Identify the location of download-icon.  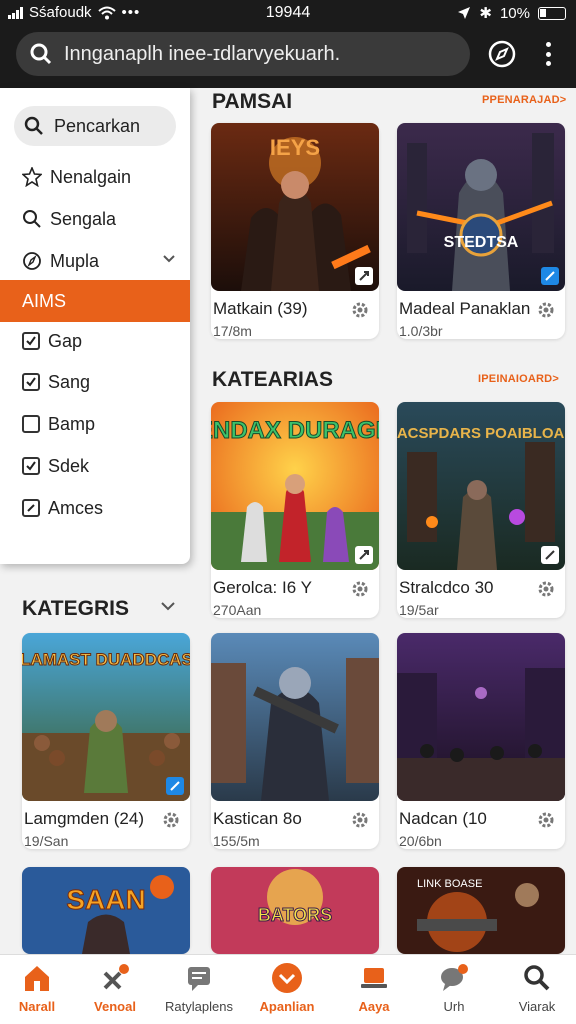
(287, 978).